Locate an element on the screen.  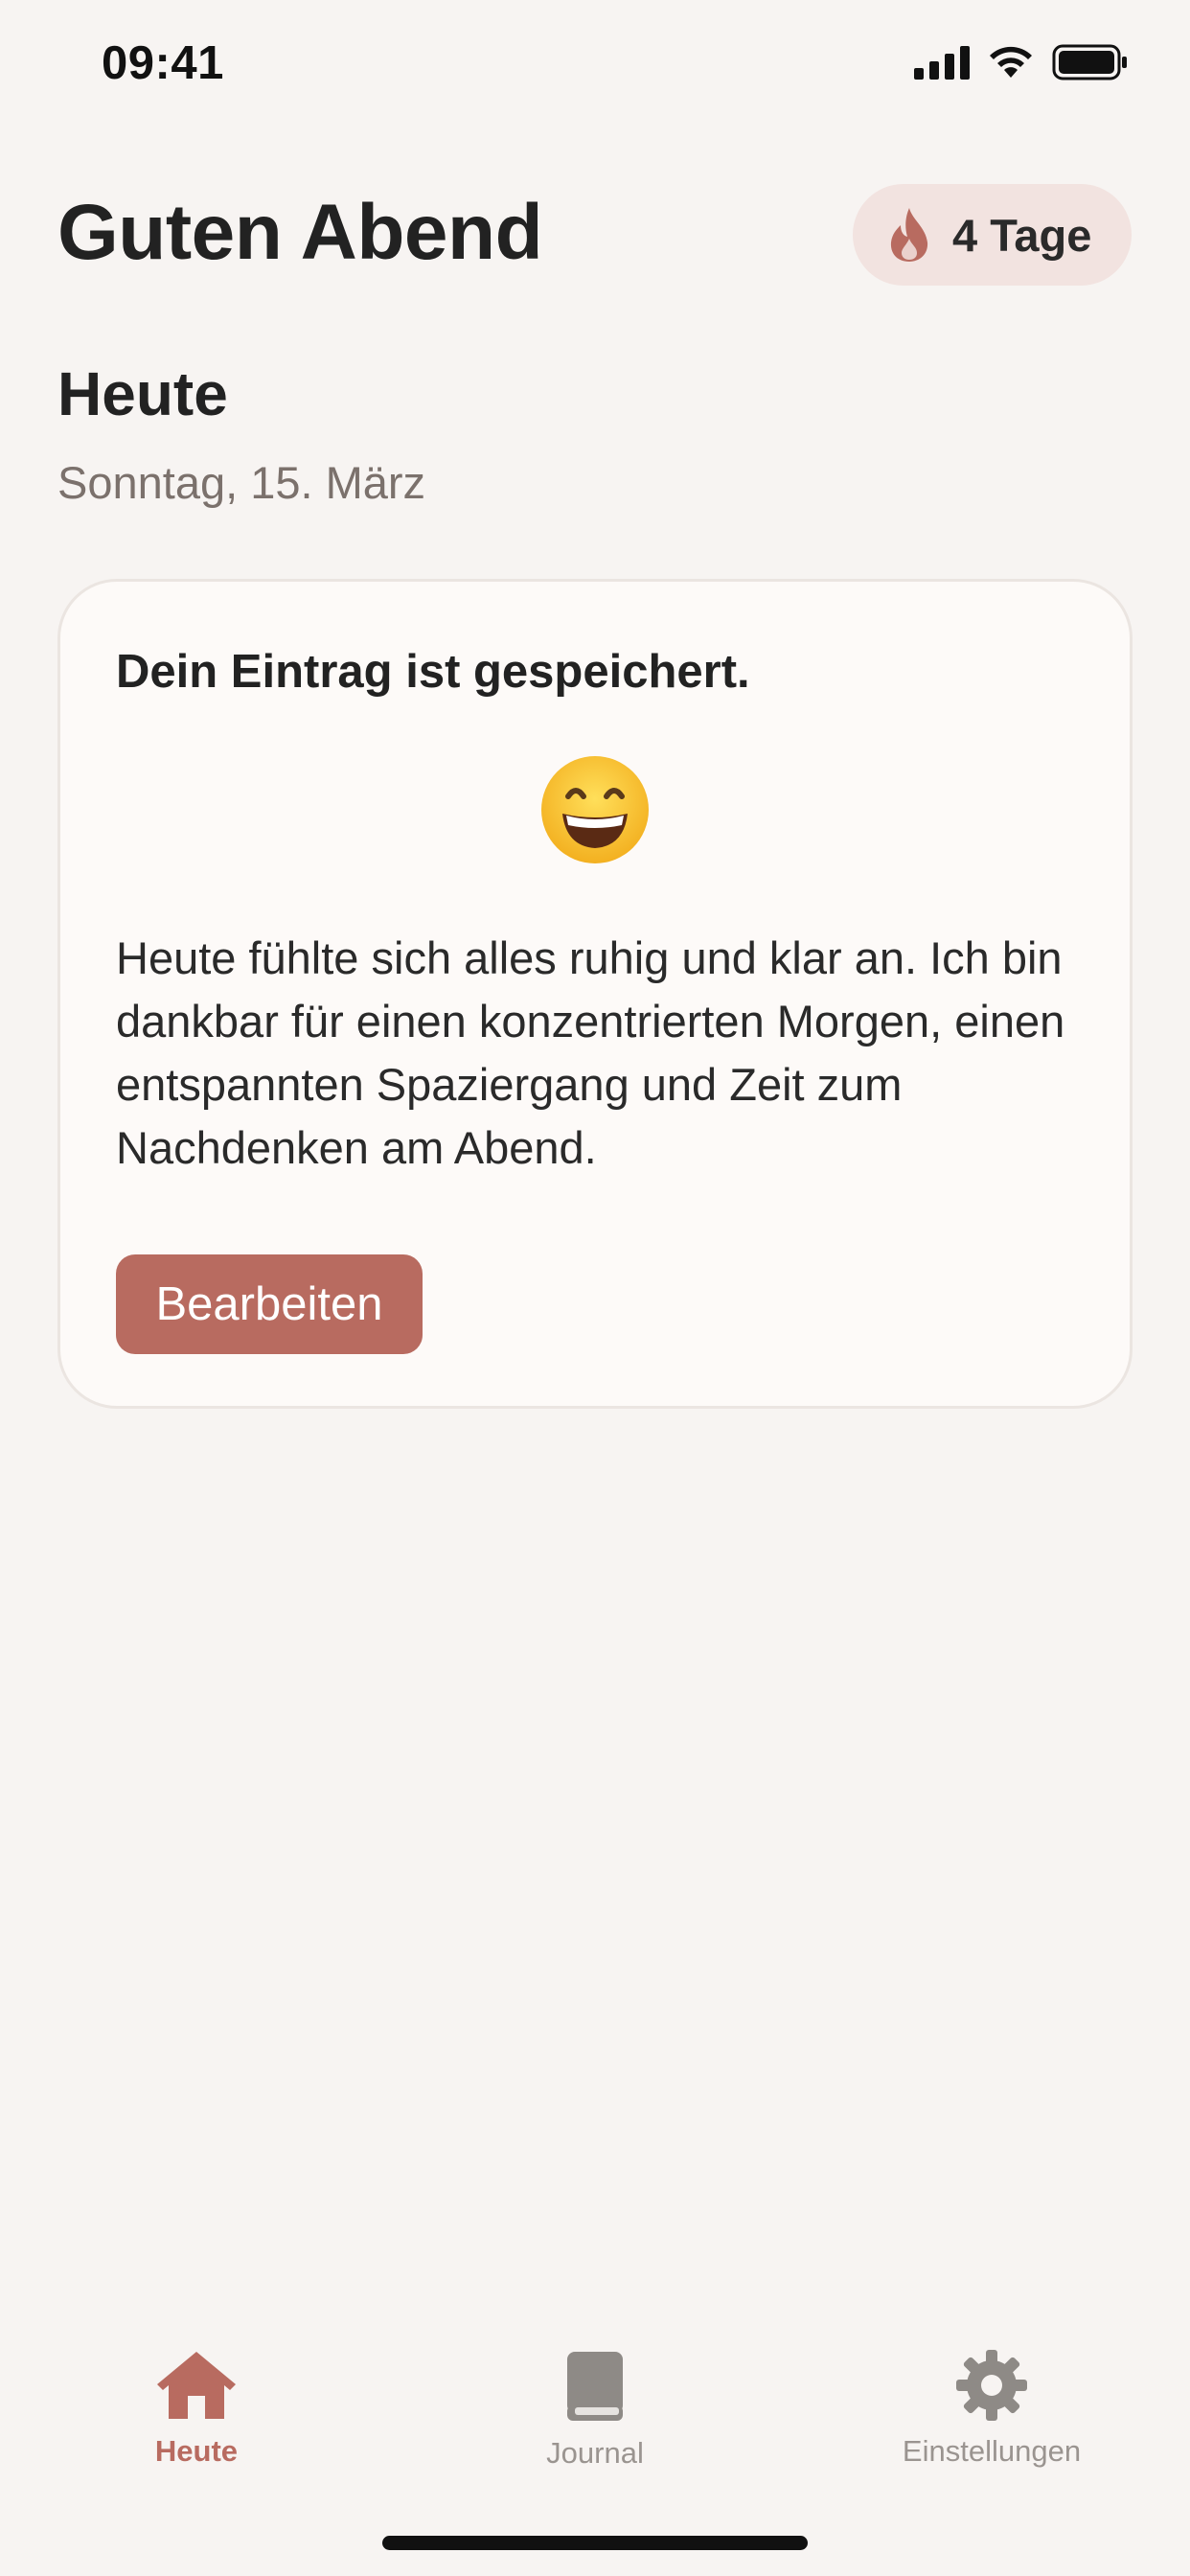
tab-bar: Heute Journal Einstellungen is located at coordinates (595, 2405).